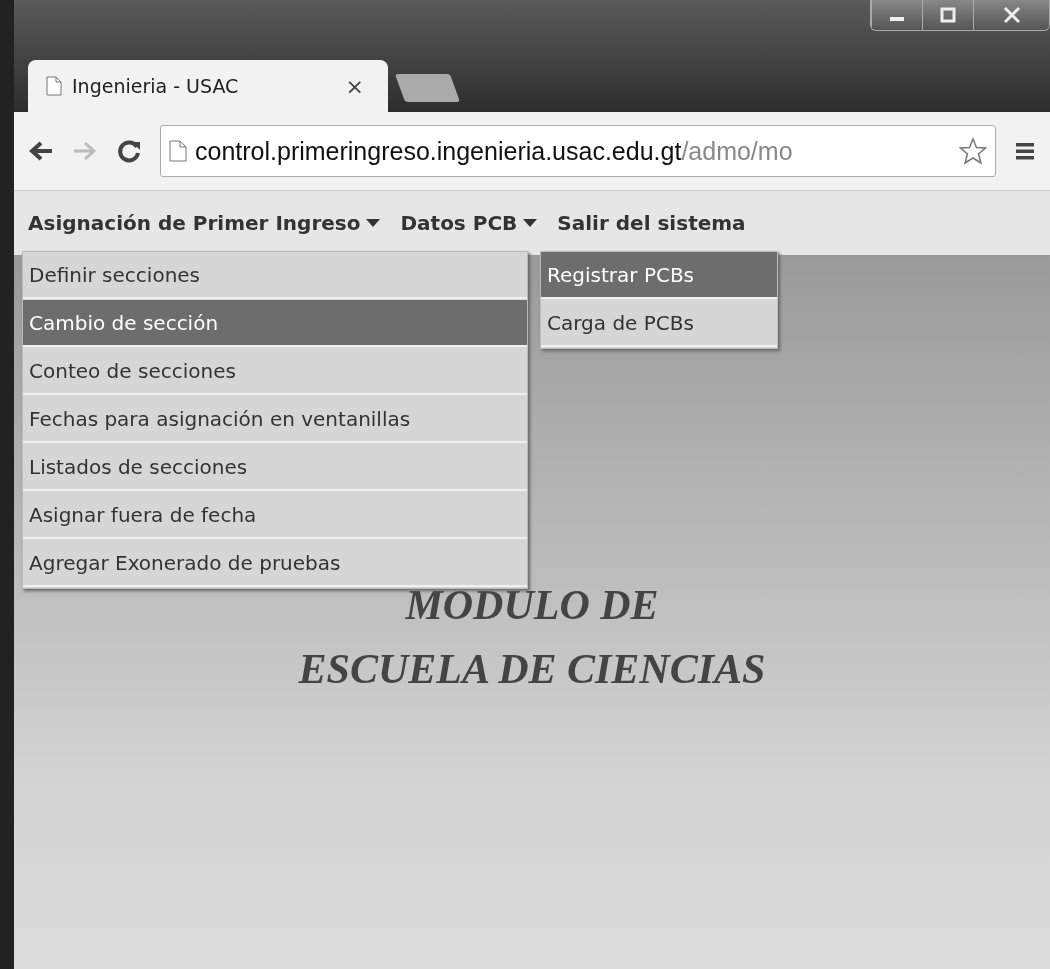 Image resolution: width=1050 pixels, height=969 pixels. What do you see at coordinates (896, 15) in the screenshot?
I see `minimize-button` at bounding box center [896, 15].